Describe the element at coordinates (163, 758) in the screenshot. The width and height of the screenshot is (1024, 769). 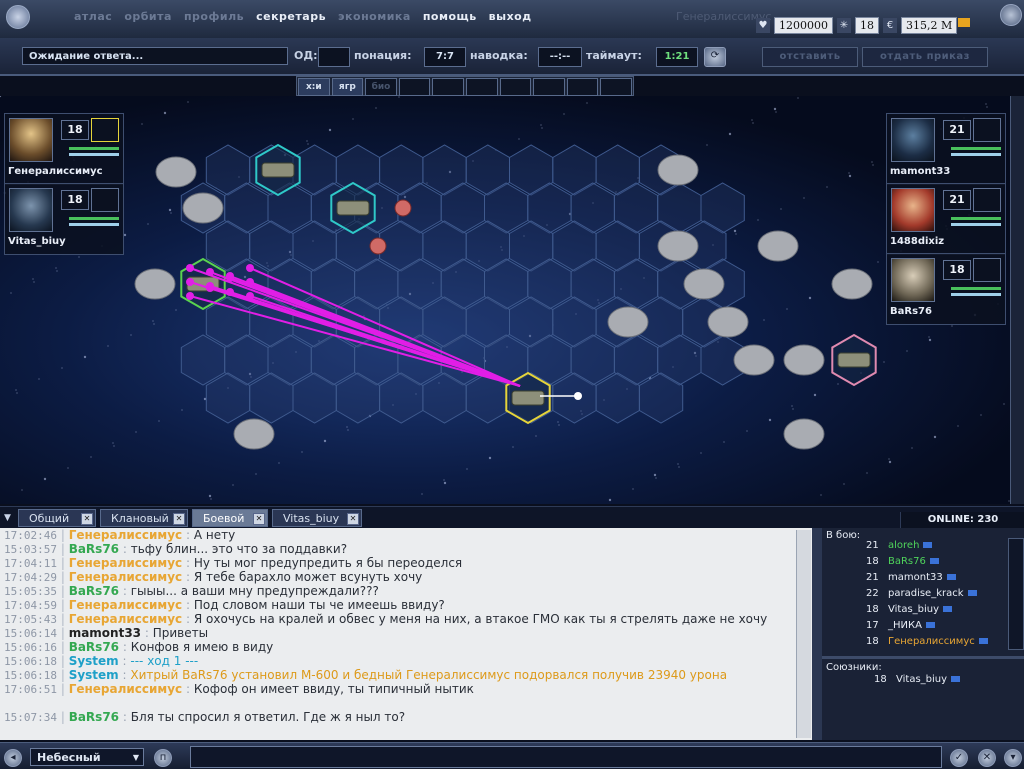
I see `smiley-icon: п` at that location.